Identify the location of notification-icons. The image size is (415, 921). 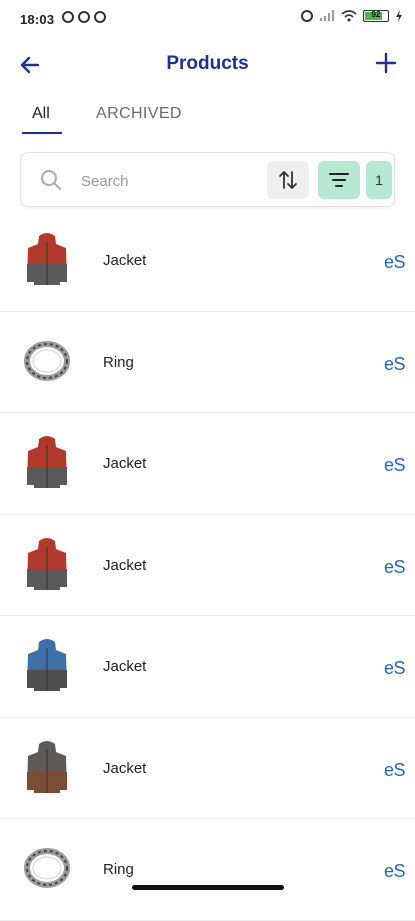
(84, 17).